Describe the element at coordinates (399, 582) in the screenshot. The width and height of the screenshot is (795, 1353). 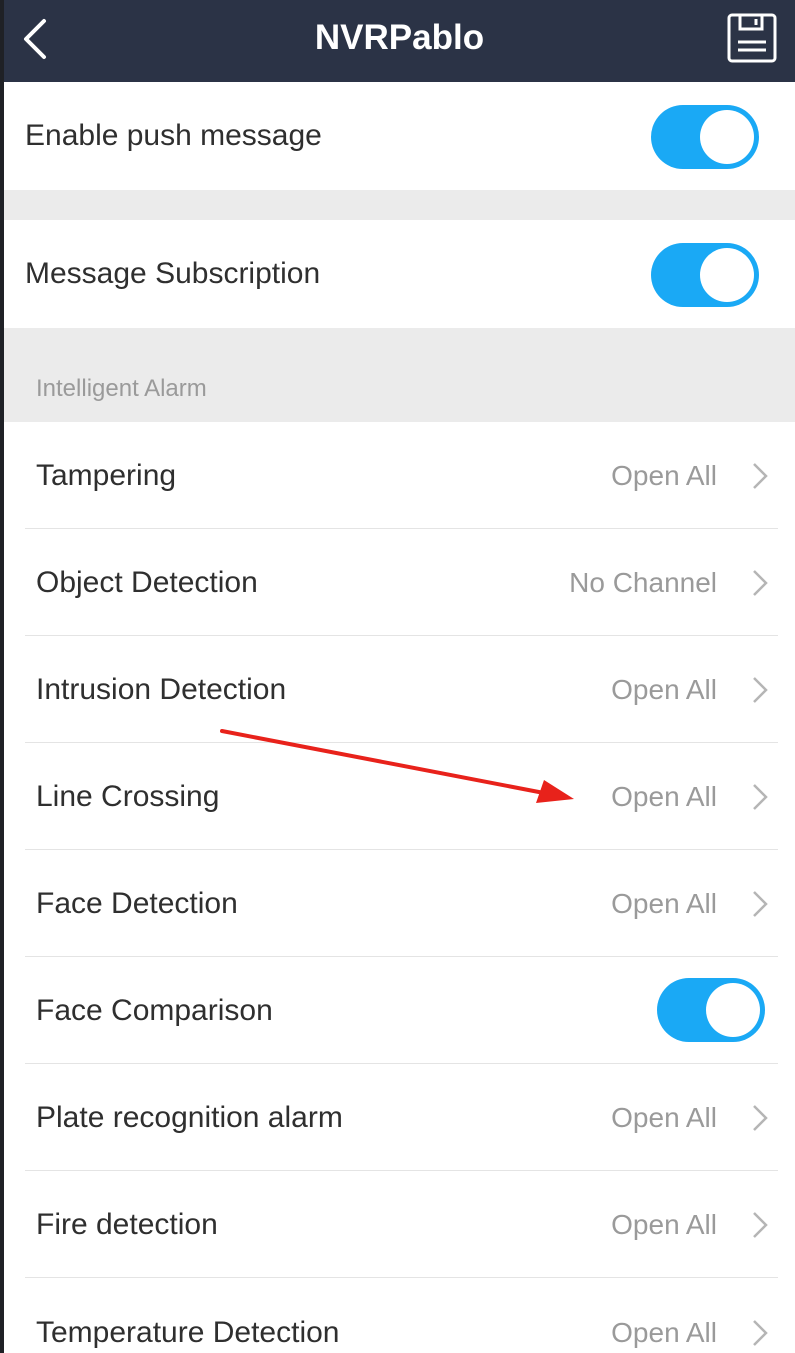
I see `alarm-item-object-detection: Object Detection No Channel` at that location.